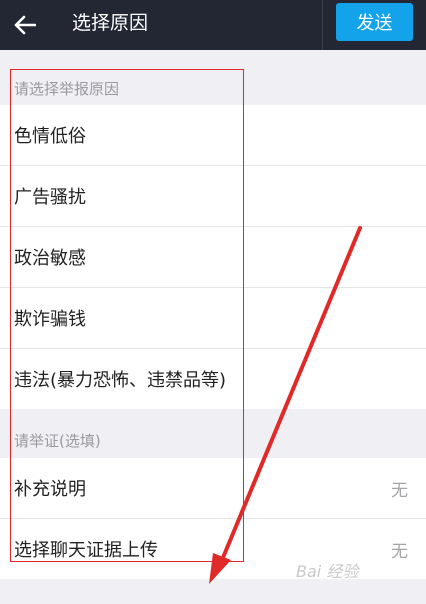 The image size is (426, 604). Describe the element at coordinates (50, 136) in the screenshot. I see `reason-item-label: 色情低俗` at that location.